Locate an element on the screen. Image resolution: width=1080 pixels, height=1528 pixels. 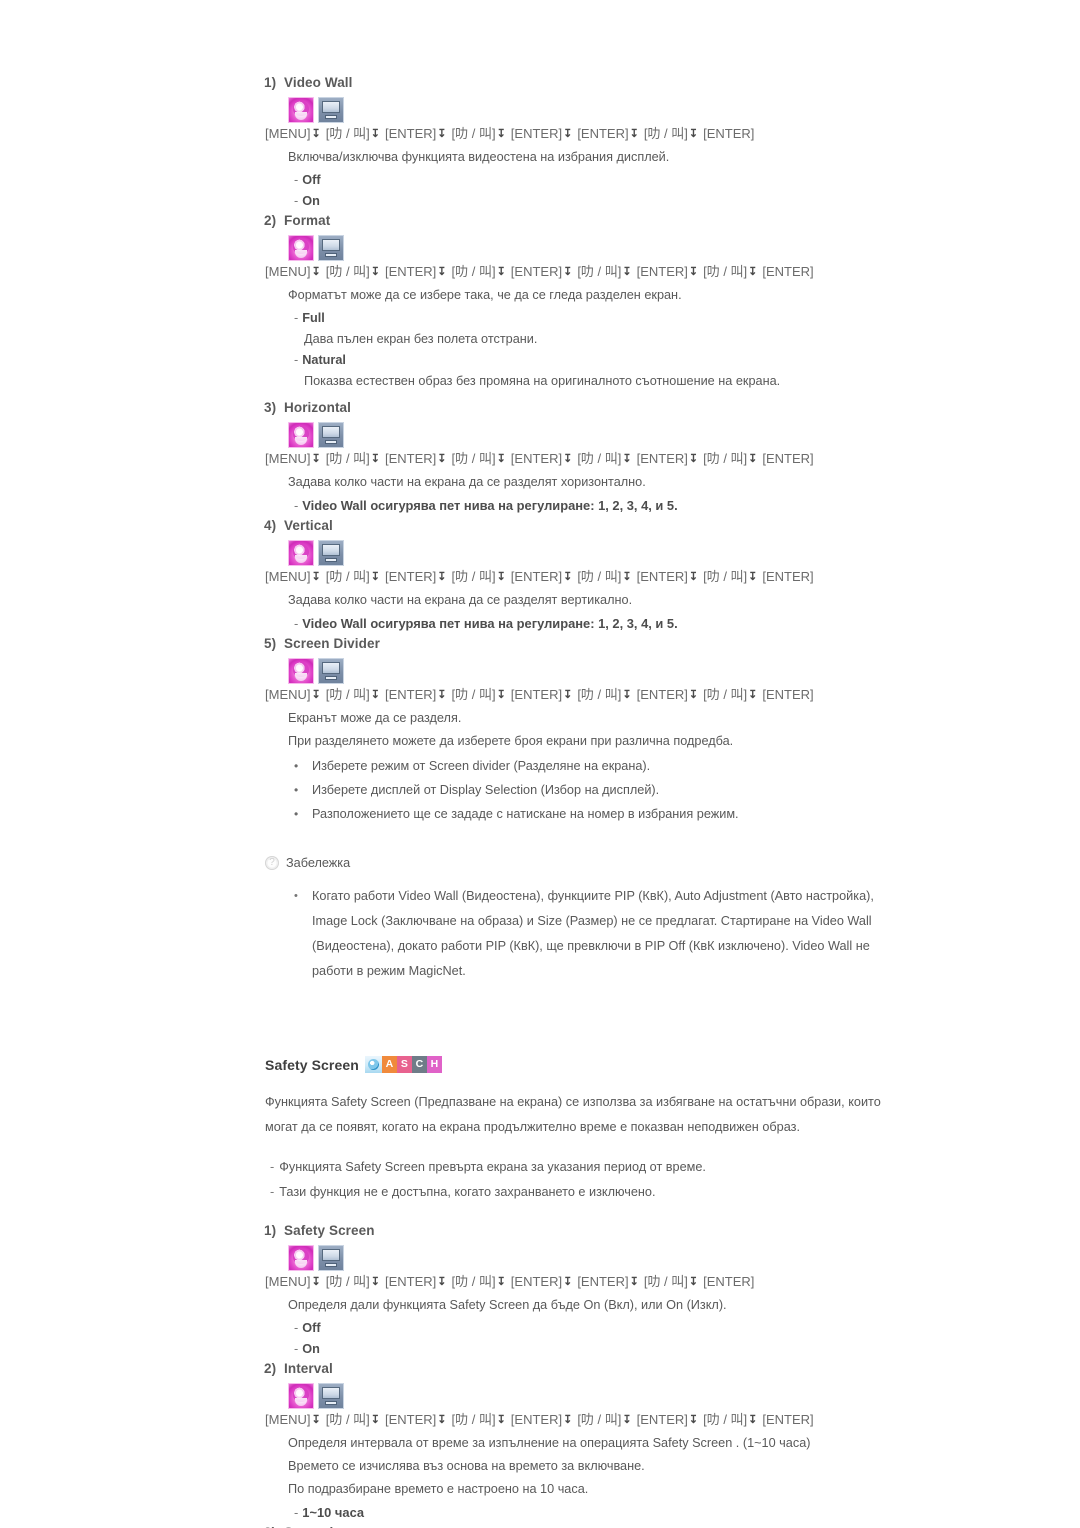
option-label: Natural is located at coordinates (324, 360).